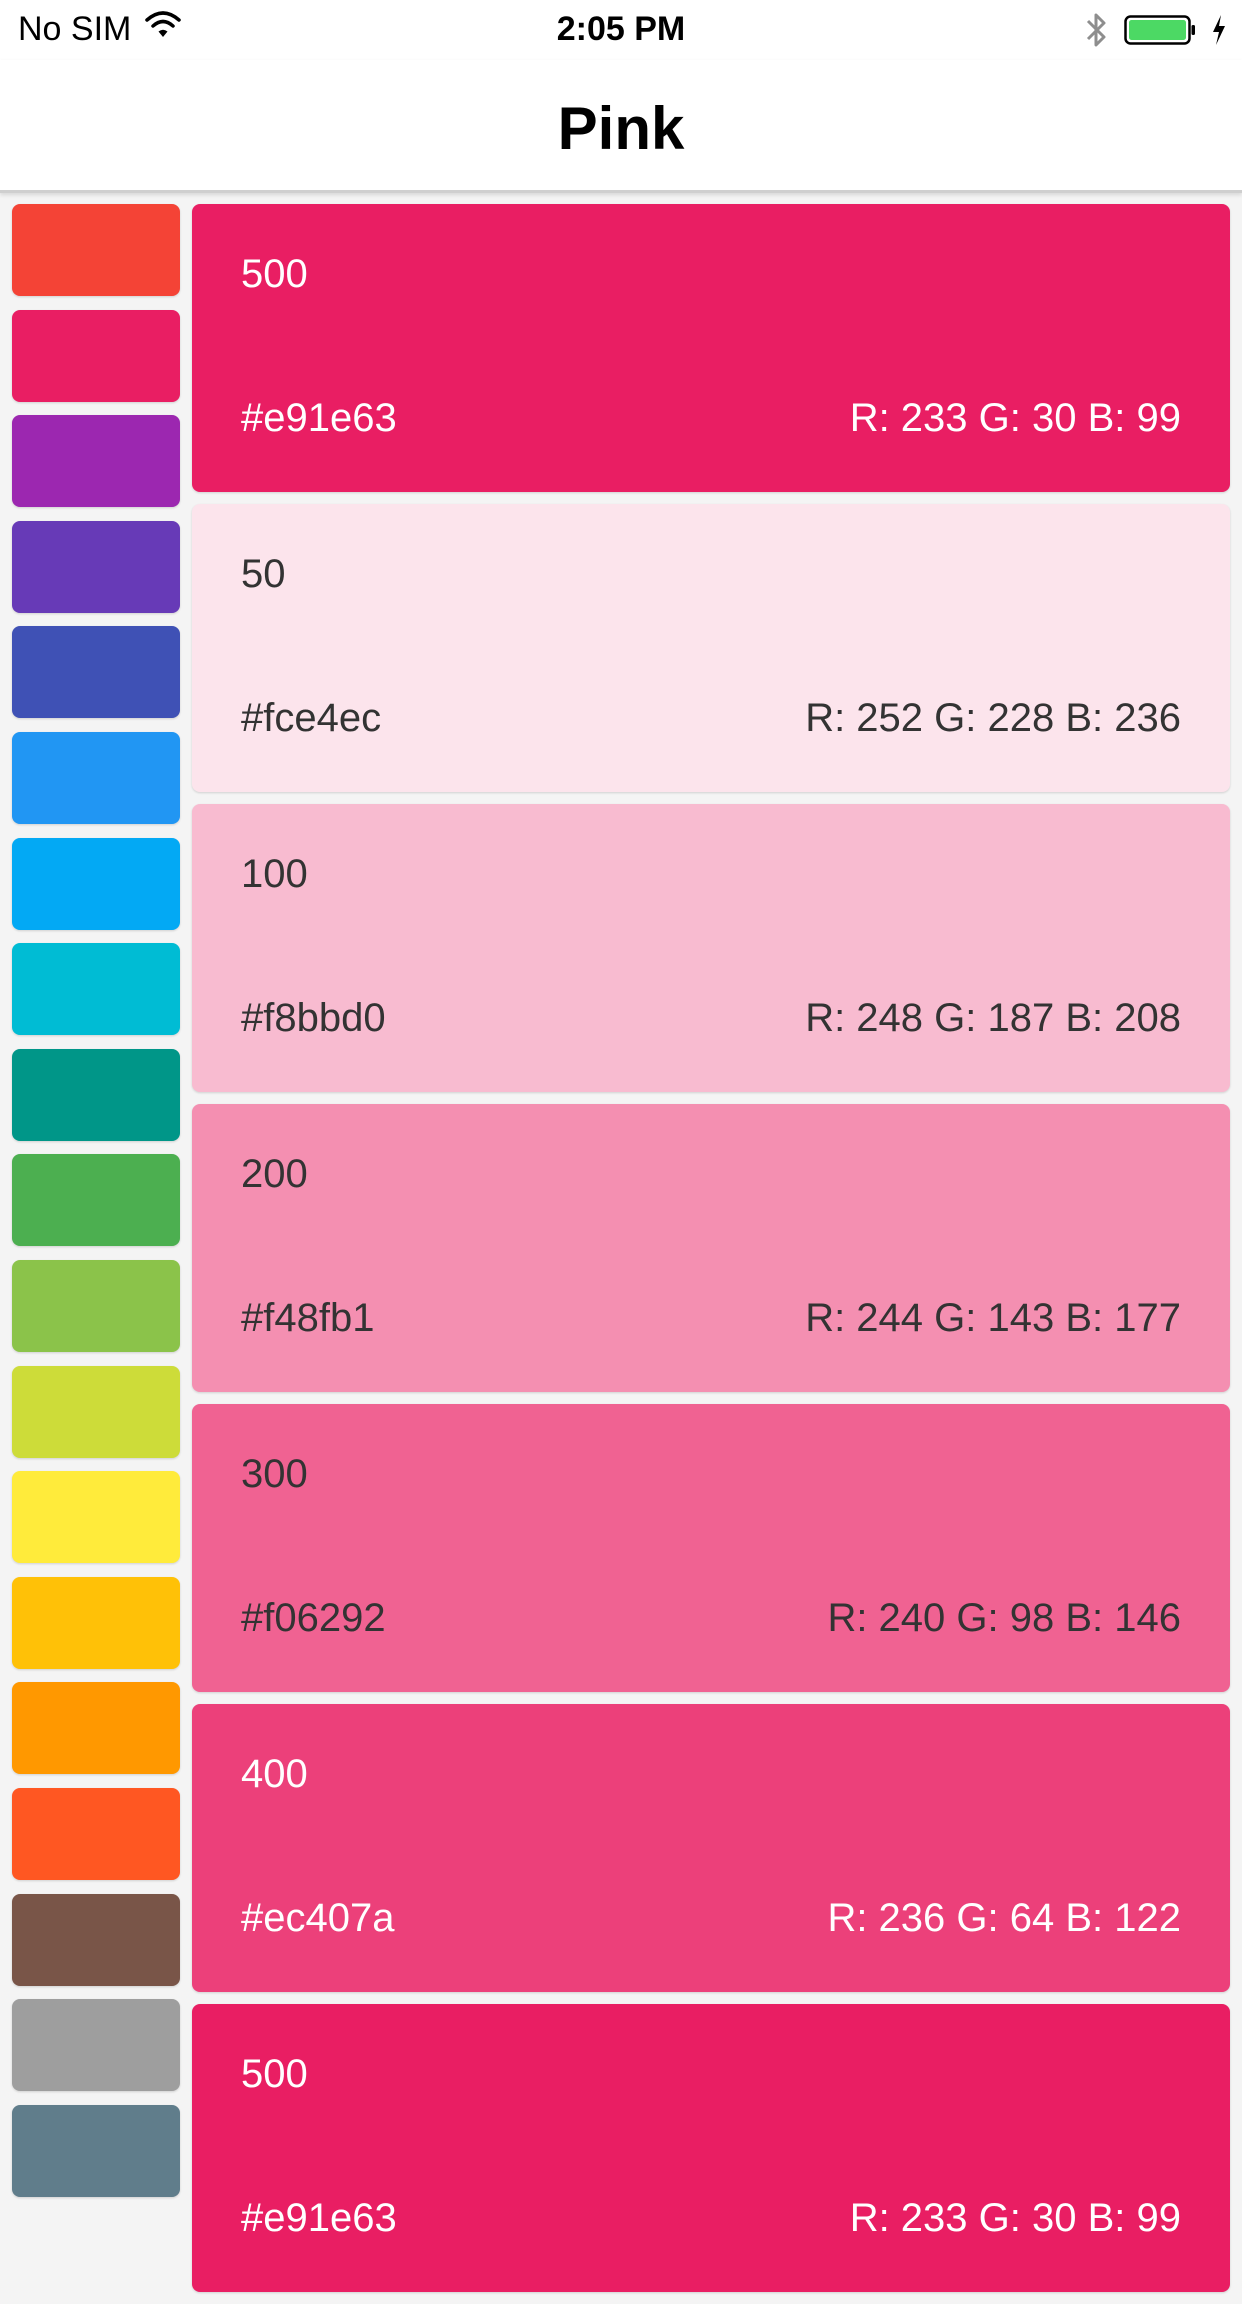  I want to click on shade-label: 100, so click(274, 874).